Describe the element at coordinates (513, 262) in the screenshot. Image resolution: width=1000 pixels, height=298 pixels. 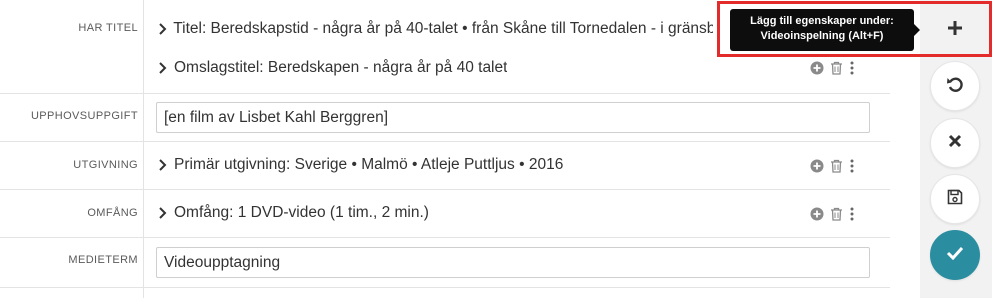
I see `medieterm-input: Videoupptagning` at that location.